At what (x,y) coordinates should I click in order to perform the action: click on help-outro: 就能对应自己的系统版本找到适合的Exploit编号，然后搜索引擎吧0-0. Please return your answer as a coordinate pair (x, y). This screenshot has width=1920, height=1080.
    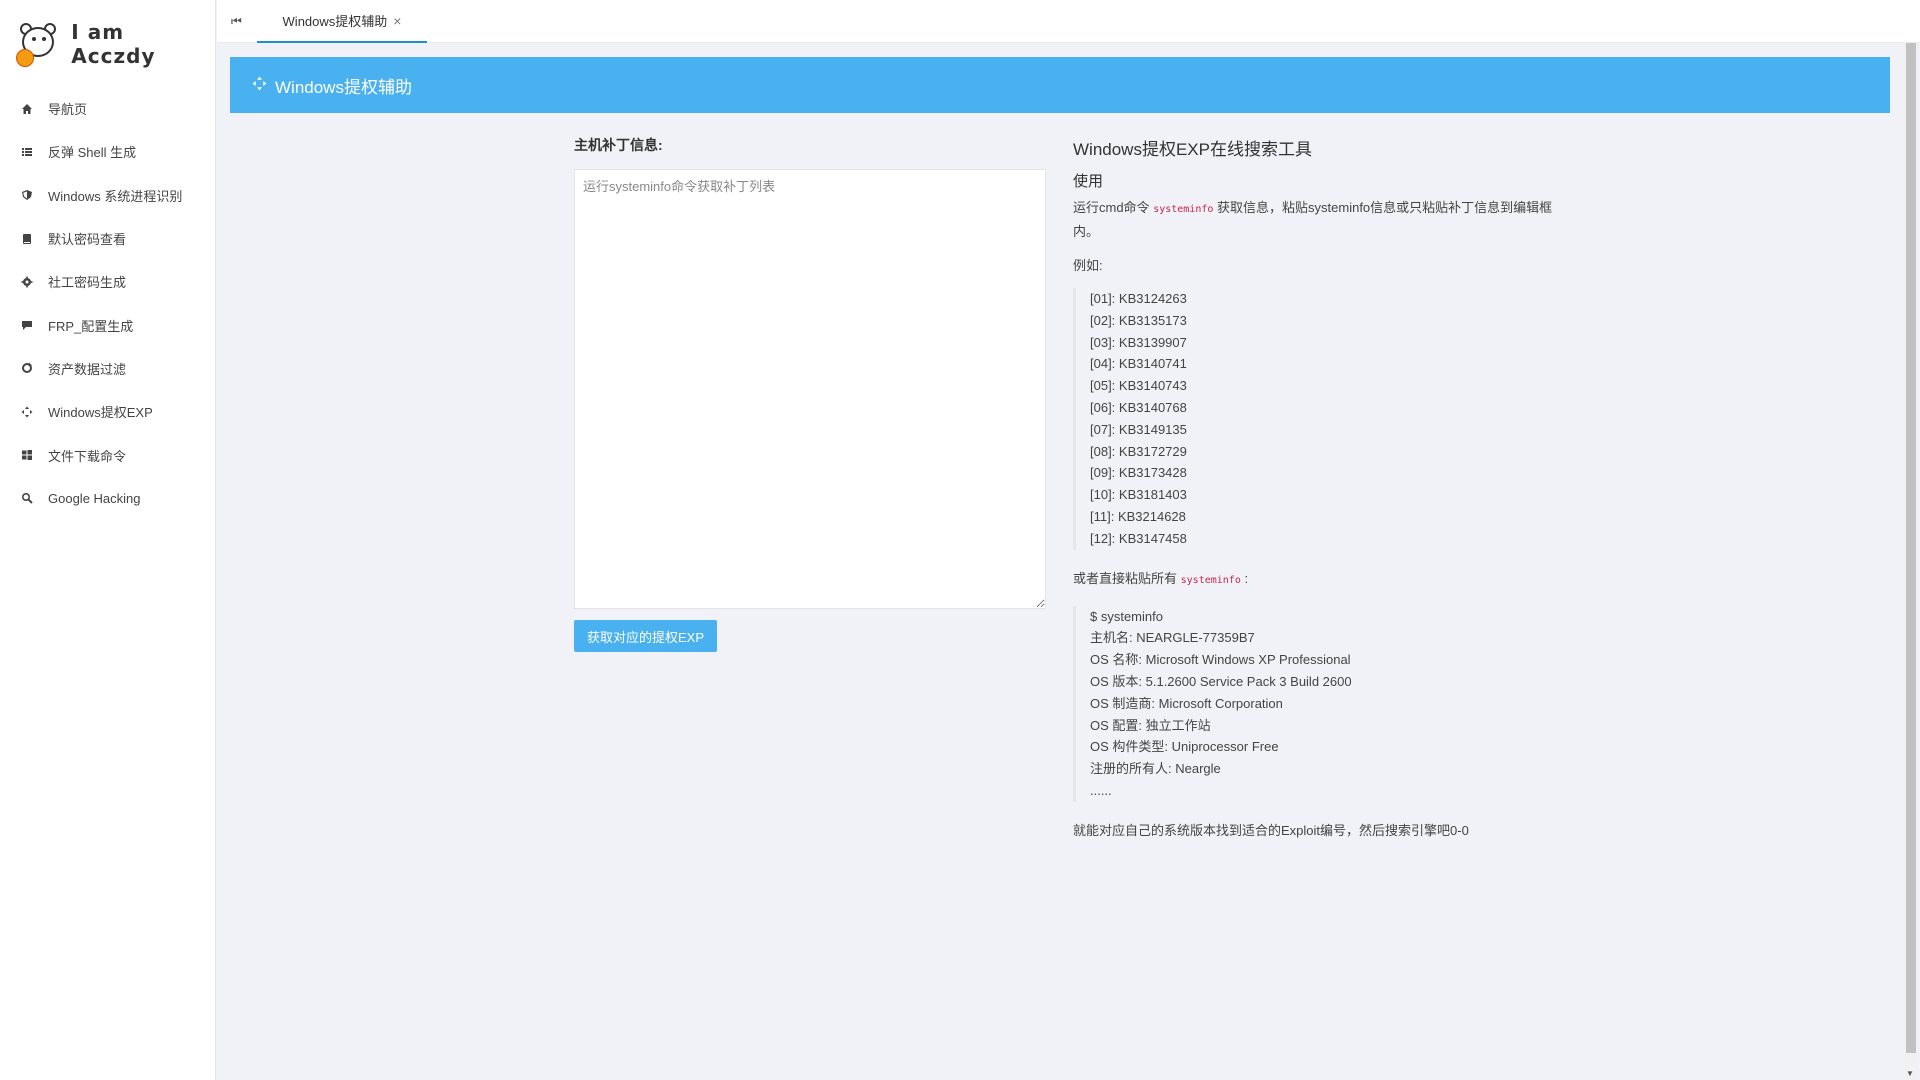
    Looking at the image, I should click on (1271, 830).